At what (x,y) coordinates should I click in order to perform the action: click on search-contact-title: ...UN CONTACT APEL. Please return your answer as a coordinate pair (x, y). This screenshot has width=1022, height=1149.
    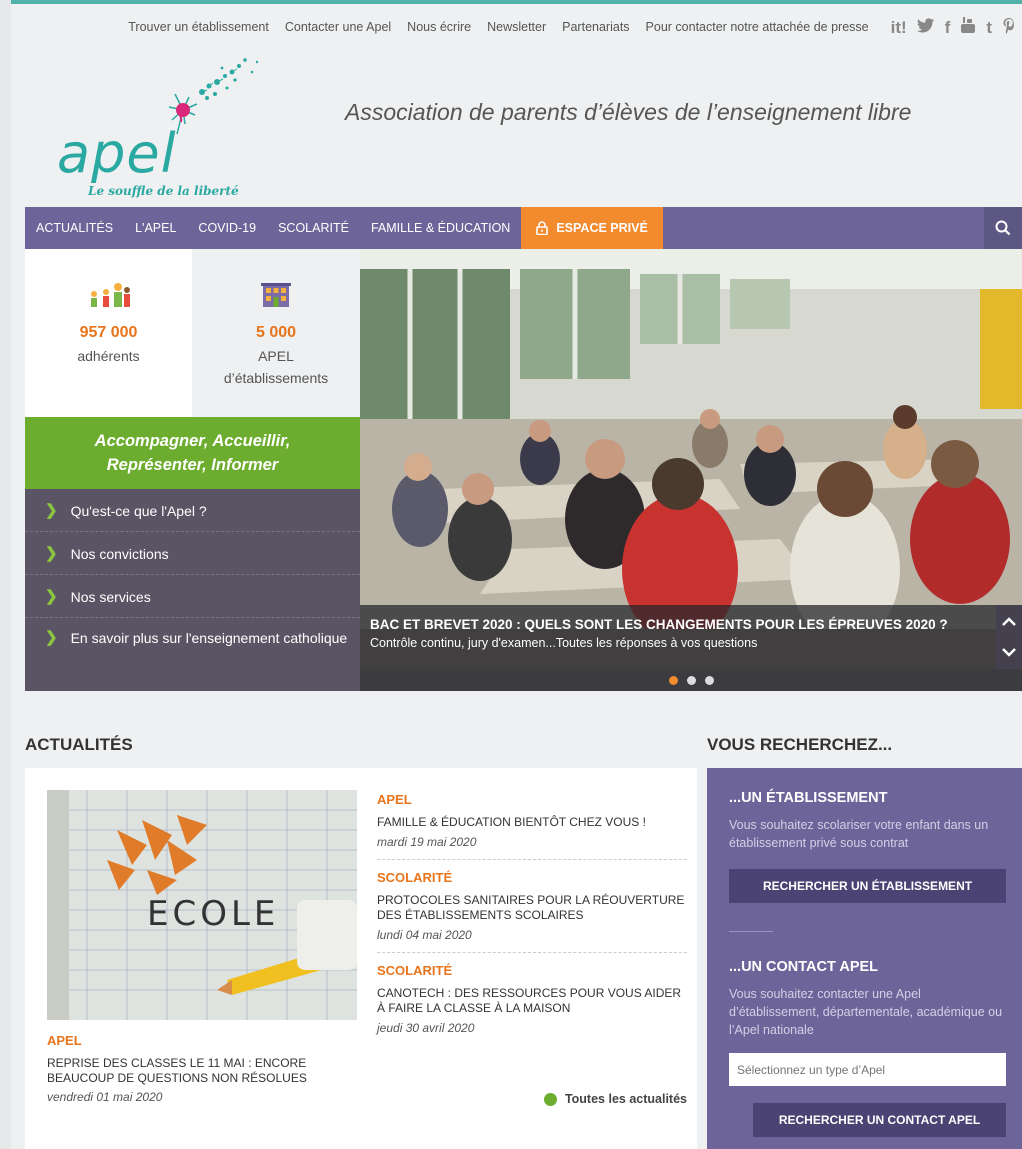
    Looking at the image, I should click on (804, 967).